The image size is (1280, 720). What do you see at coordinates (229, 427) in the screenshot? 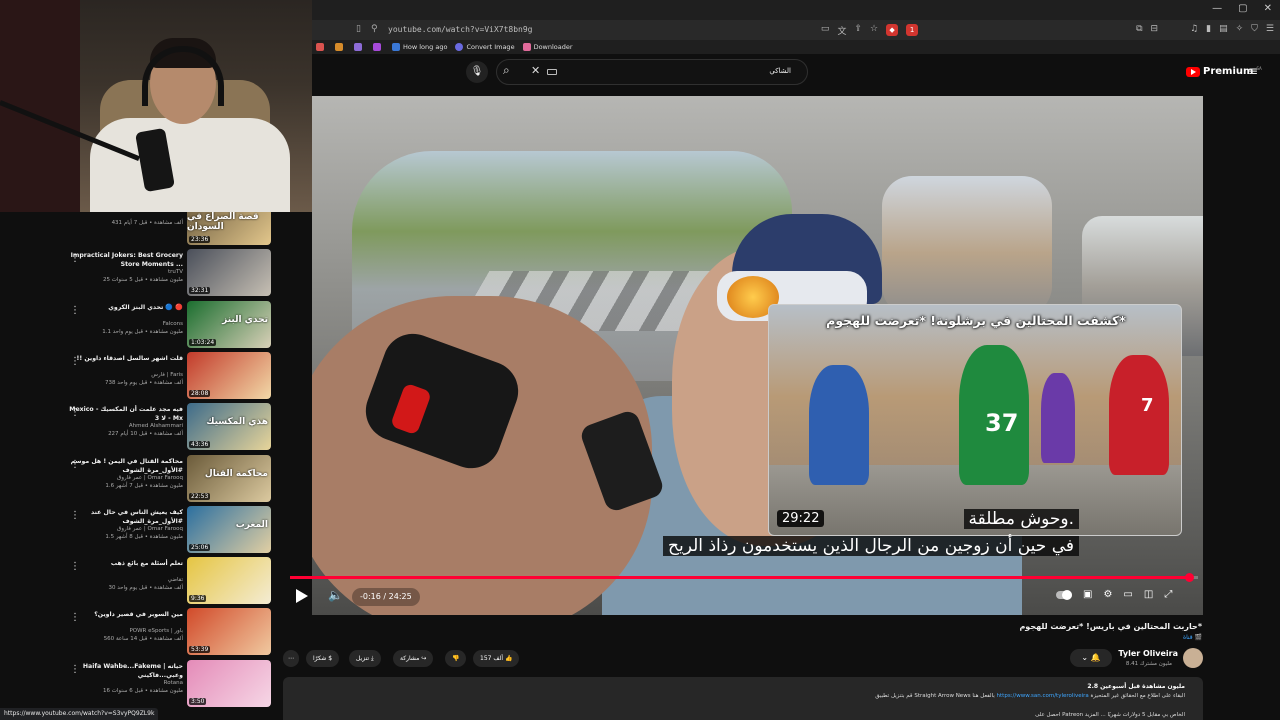
I see `video-thumbnail: هذي المكسيك 43:36` at bounding box center [229, 427].